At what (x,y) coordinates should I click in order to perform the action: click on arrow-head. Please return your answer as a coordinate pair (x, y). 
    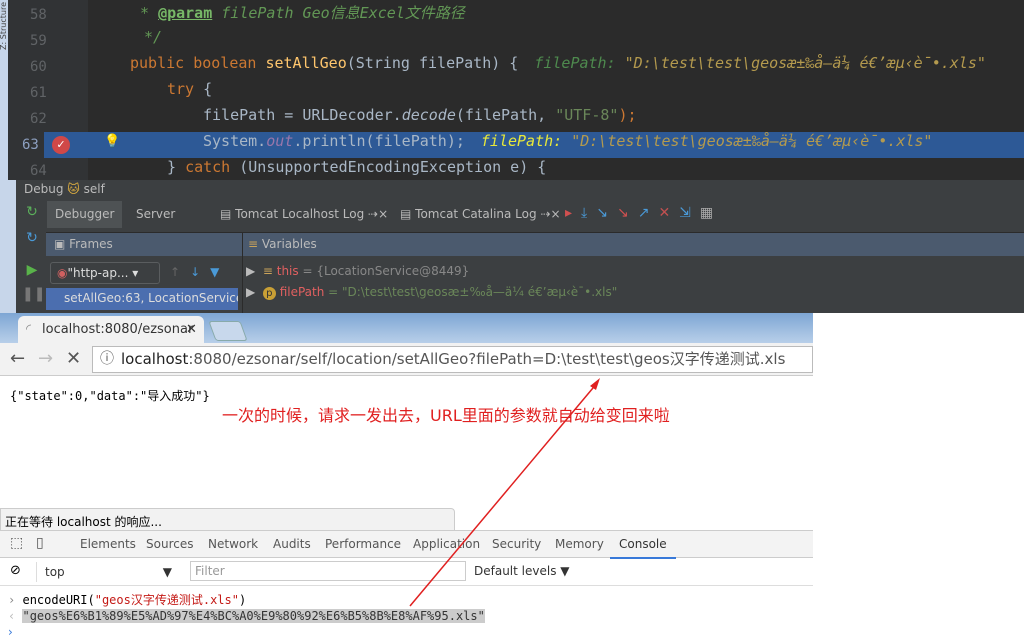
    Looking at the image, I should click on (595, 384).